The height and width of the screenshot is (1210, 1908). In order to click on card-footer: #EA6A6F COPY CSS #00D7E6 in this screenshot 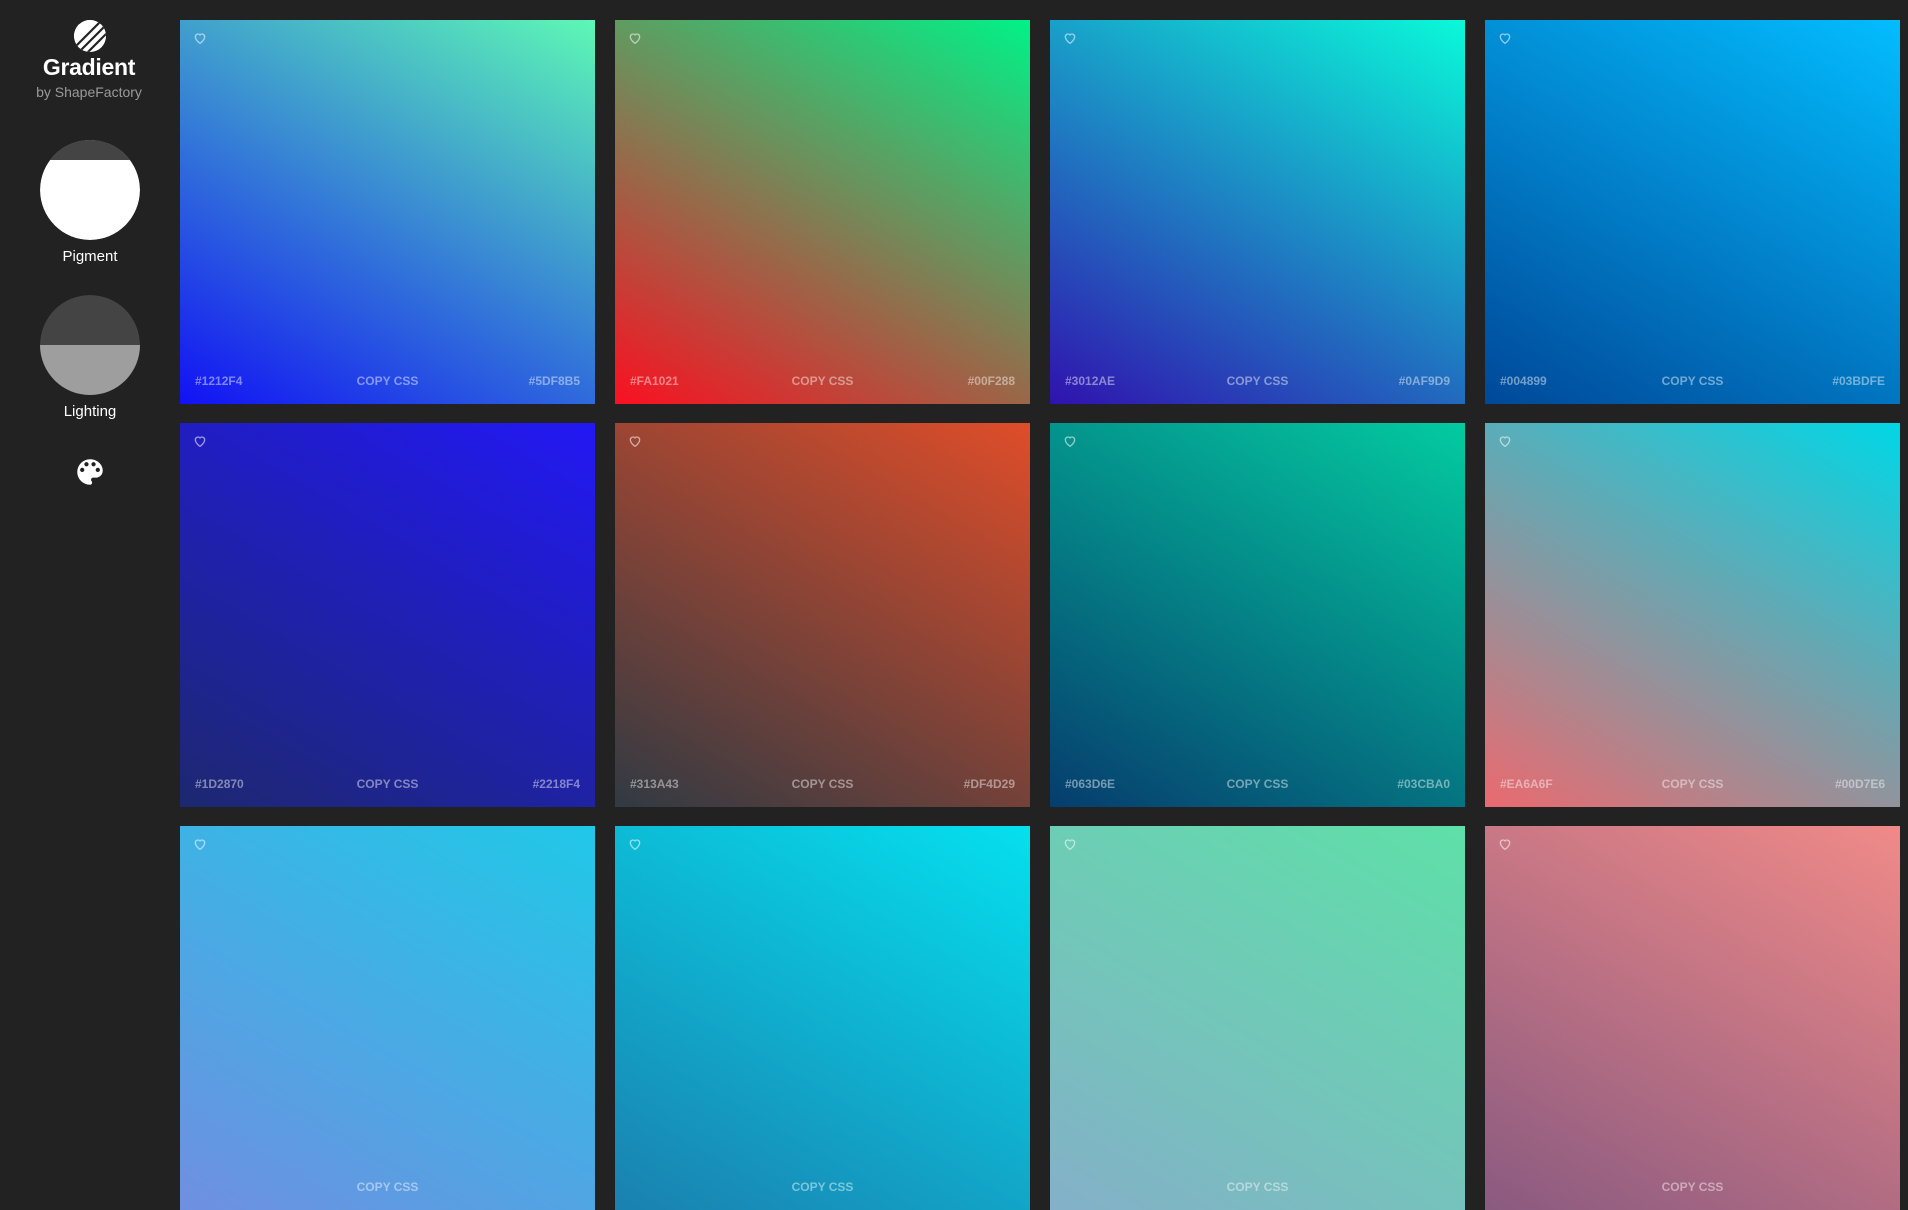, I will do `click(1692, 785)`.